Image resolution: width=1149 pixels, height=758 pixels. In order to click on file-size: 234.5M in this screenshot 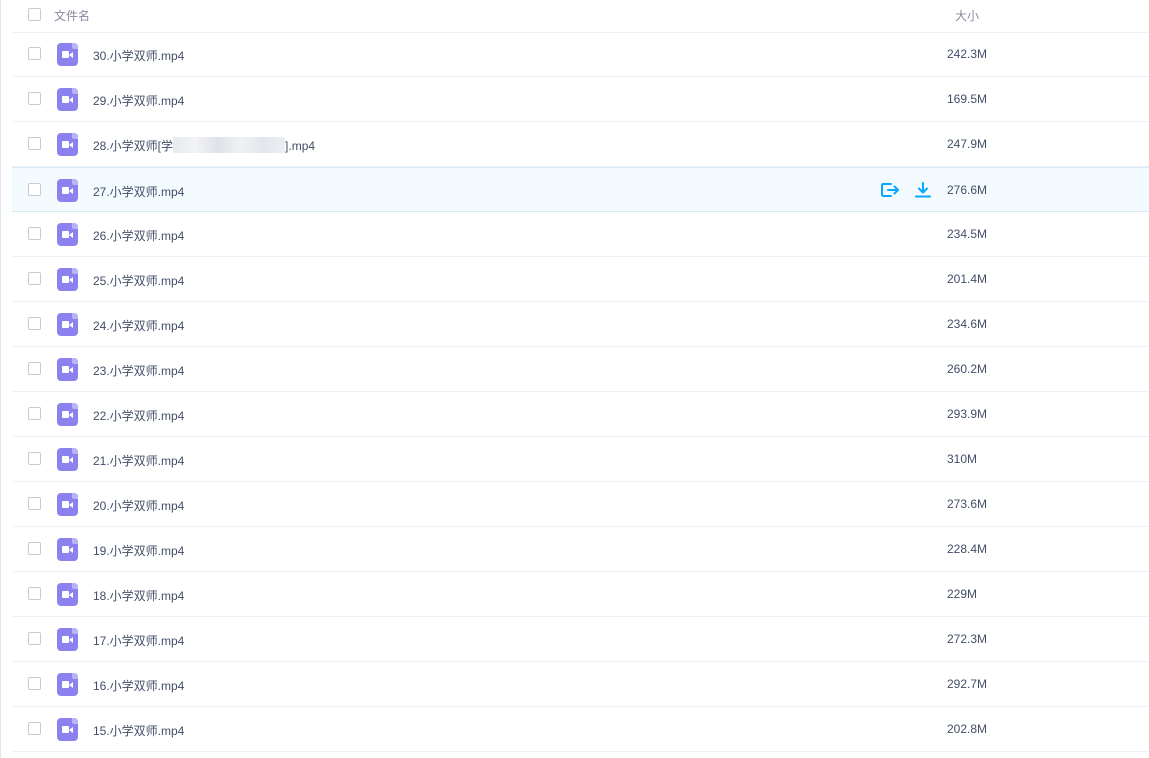, I will do `click(967, 234)`.